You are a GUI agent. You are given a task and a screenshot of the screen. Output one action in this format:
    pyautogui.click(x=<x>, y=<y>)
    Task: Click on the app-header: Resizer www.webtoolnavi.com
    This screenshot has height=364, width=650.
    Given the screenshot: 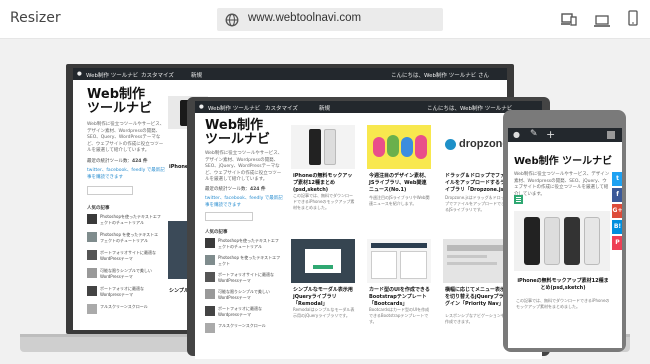 What is the action you would take?
    pyautogui.click(x=325, y=19)
    